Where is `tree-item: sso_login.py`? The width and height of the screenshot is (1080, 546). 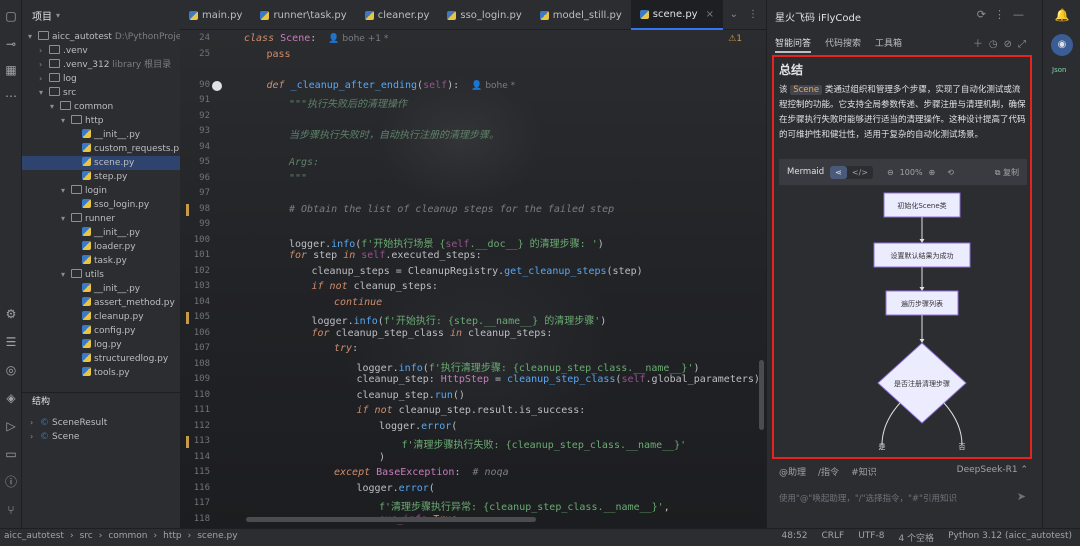 tree-item: sso_login.py is located at coordinates (101, 205).